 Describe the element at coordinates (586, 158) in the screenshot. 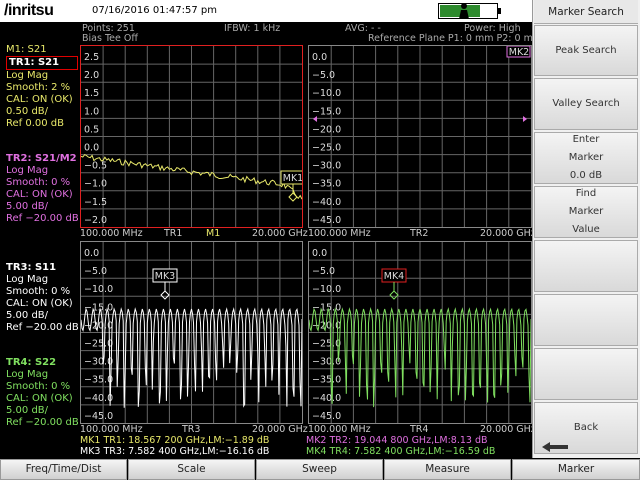

I see `enter-marker-button: Enter Marker 0.0 dB` at that location.